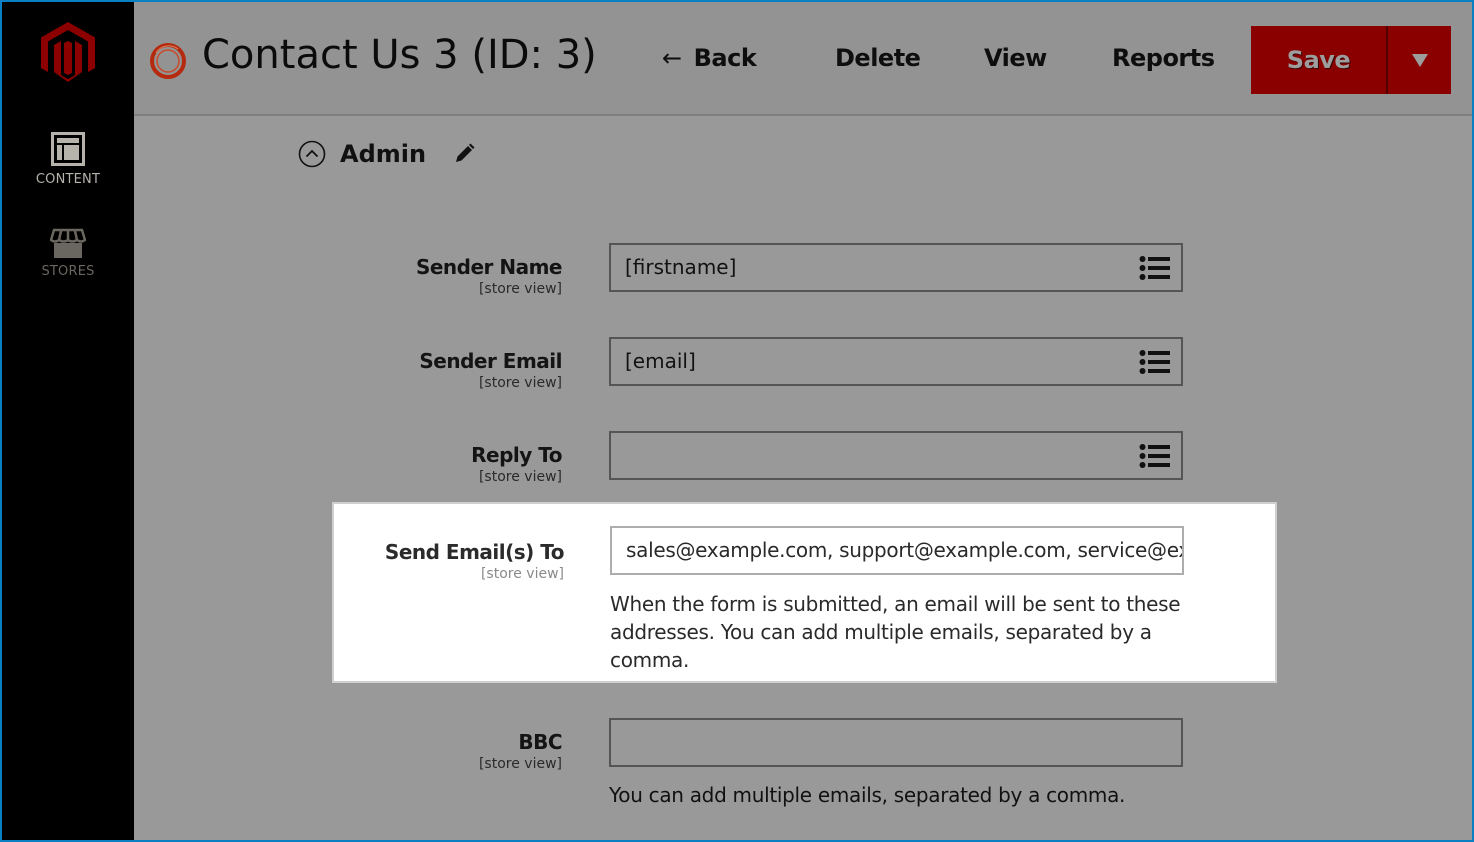 The height and width of the screenshot is (842, 1474). I want to click on save-options-dropdown, so click(1419, 60).